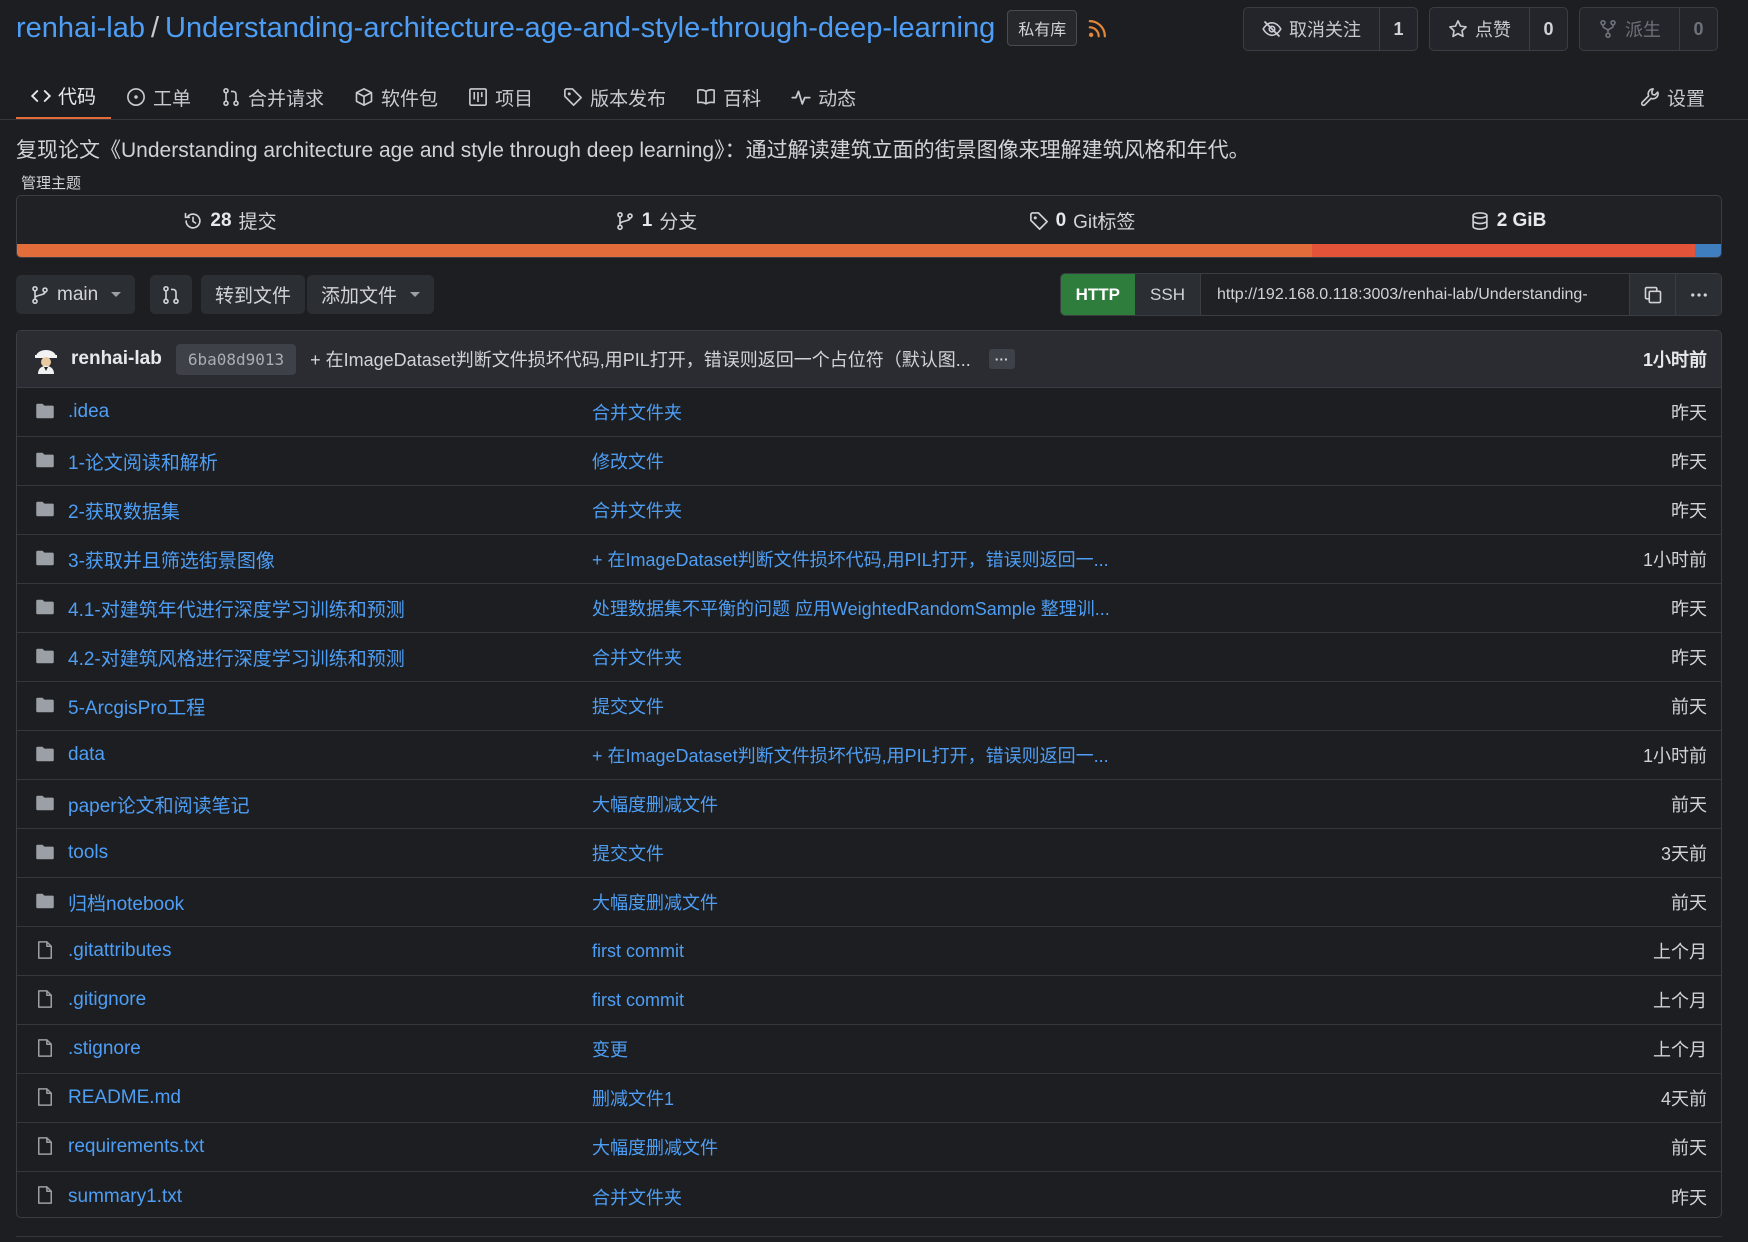 Image resolution: width=1748 pixels, height=1242 pixels. Describe the element at coordinates (1521, 220) in the screenshot. I see `repo-size: 2 GiB` at that location.